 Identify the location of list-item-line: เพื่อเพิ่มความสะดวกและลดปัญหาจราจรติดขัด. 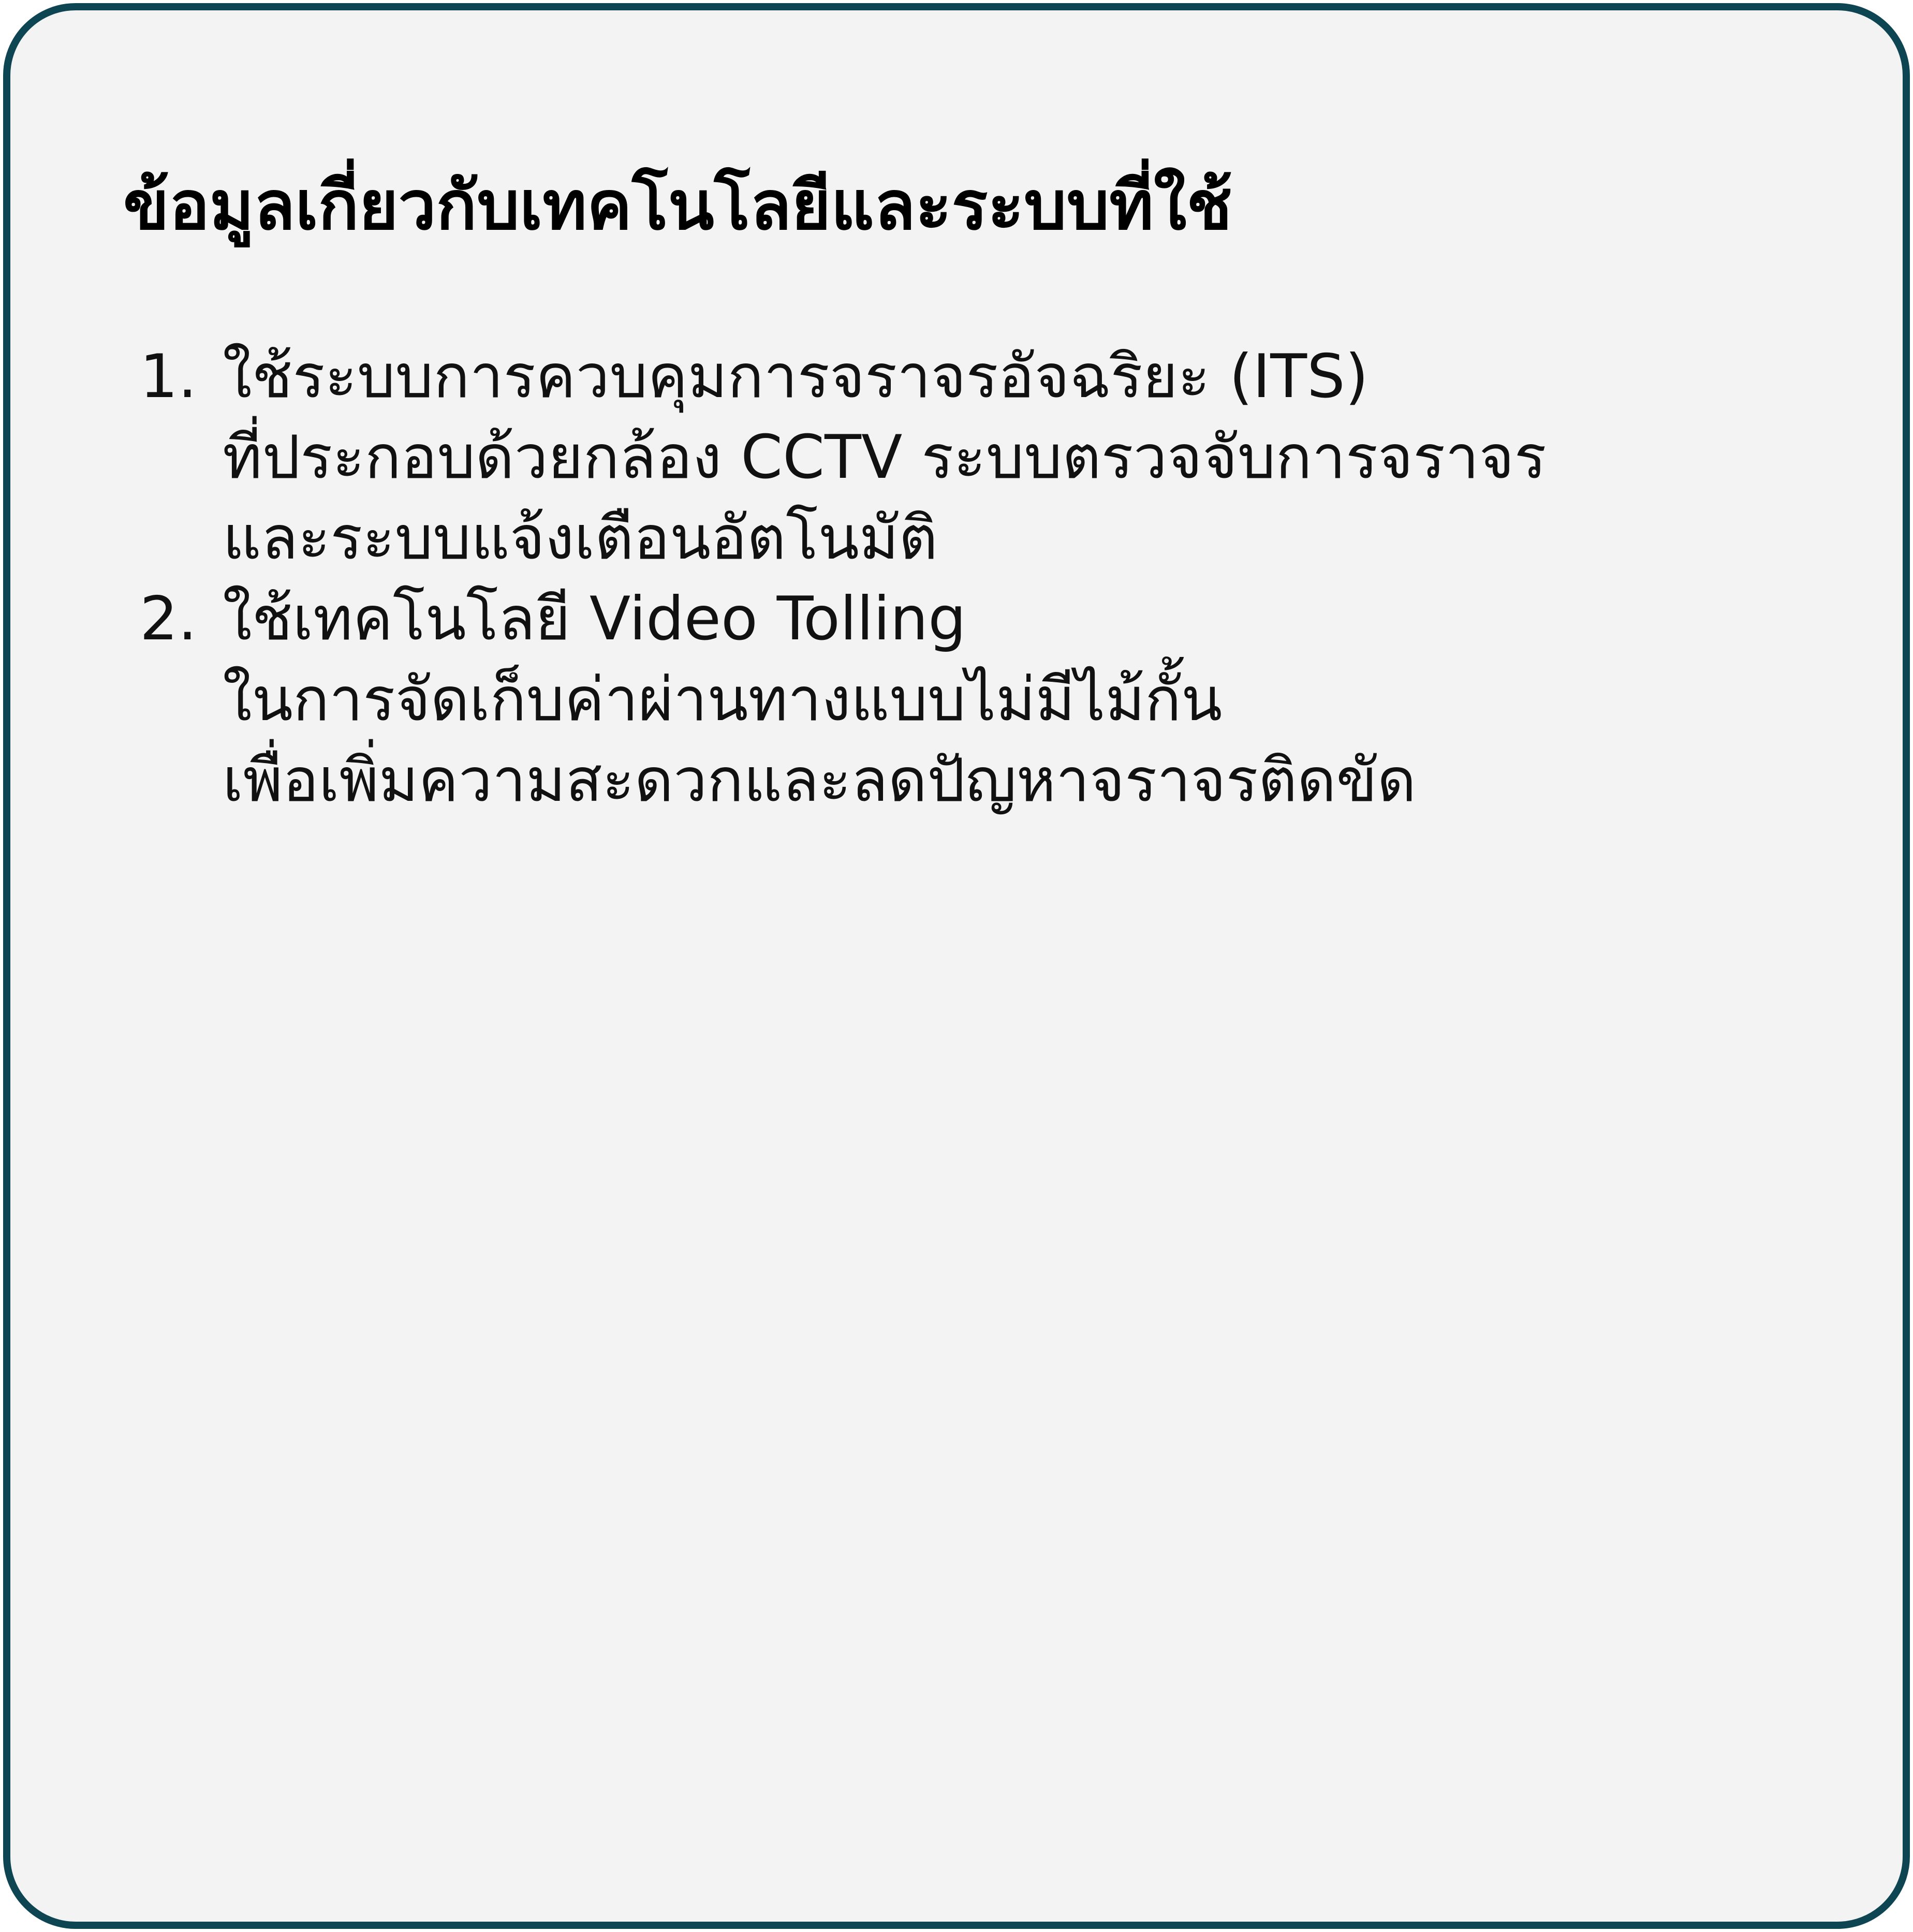
(820, 780).